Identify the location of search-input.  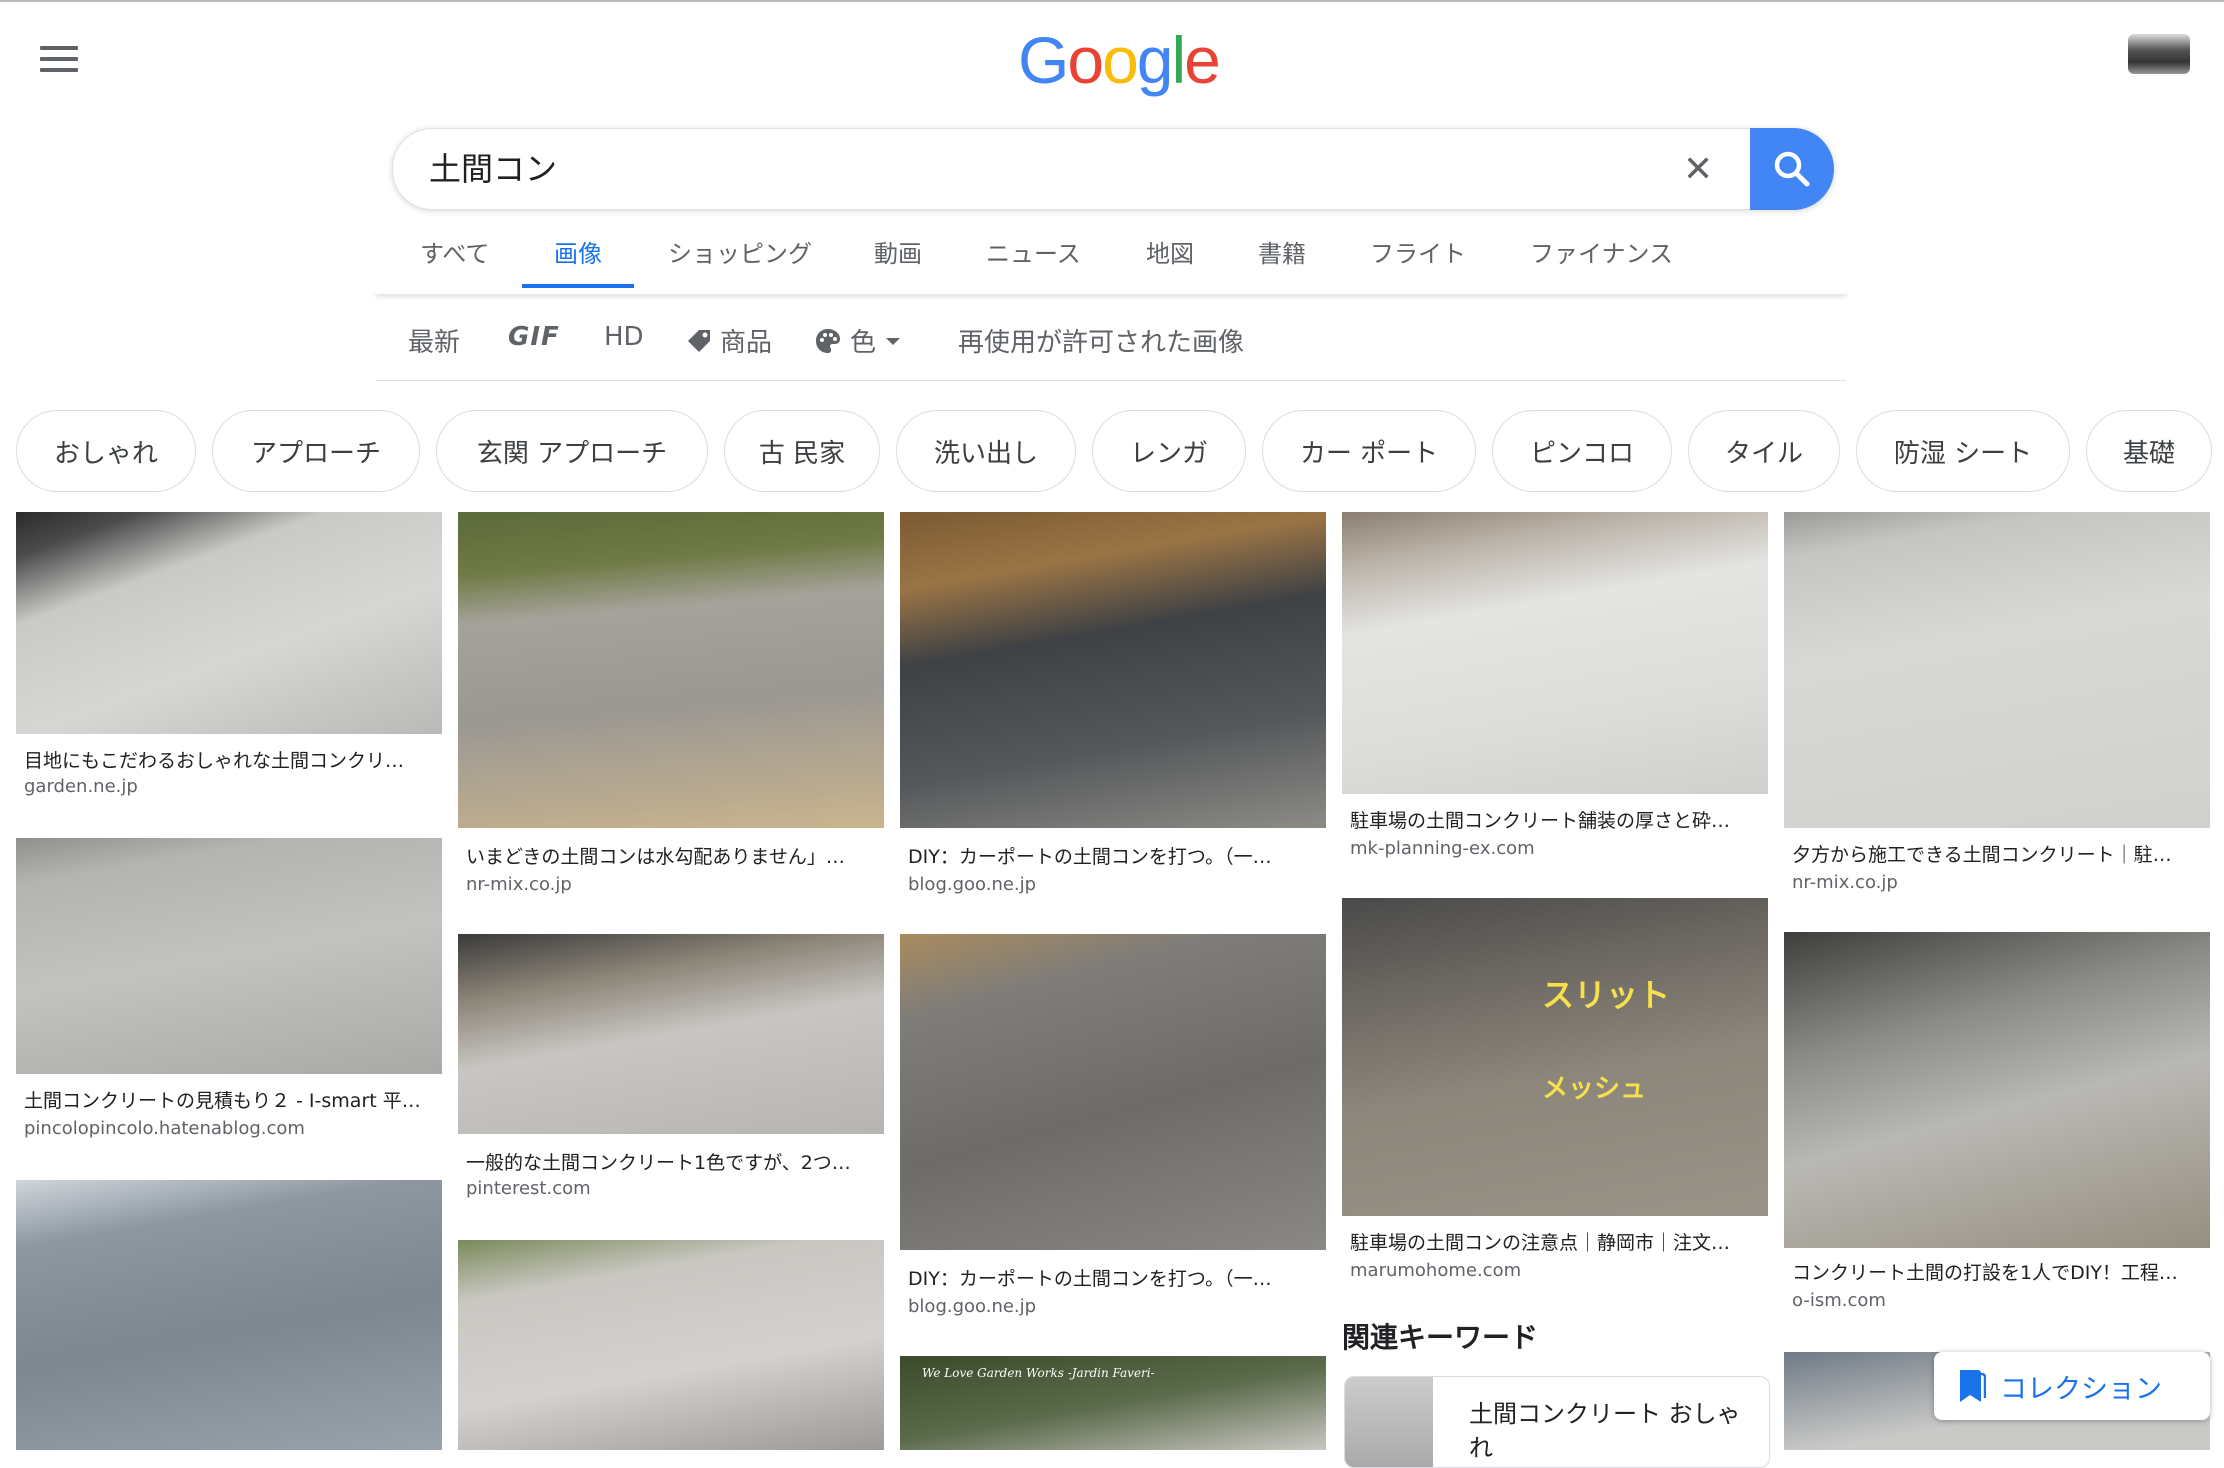
(1029, 167).